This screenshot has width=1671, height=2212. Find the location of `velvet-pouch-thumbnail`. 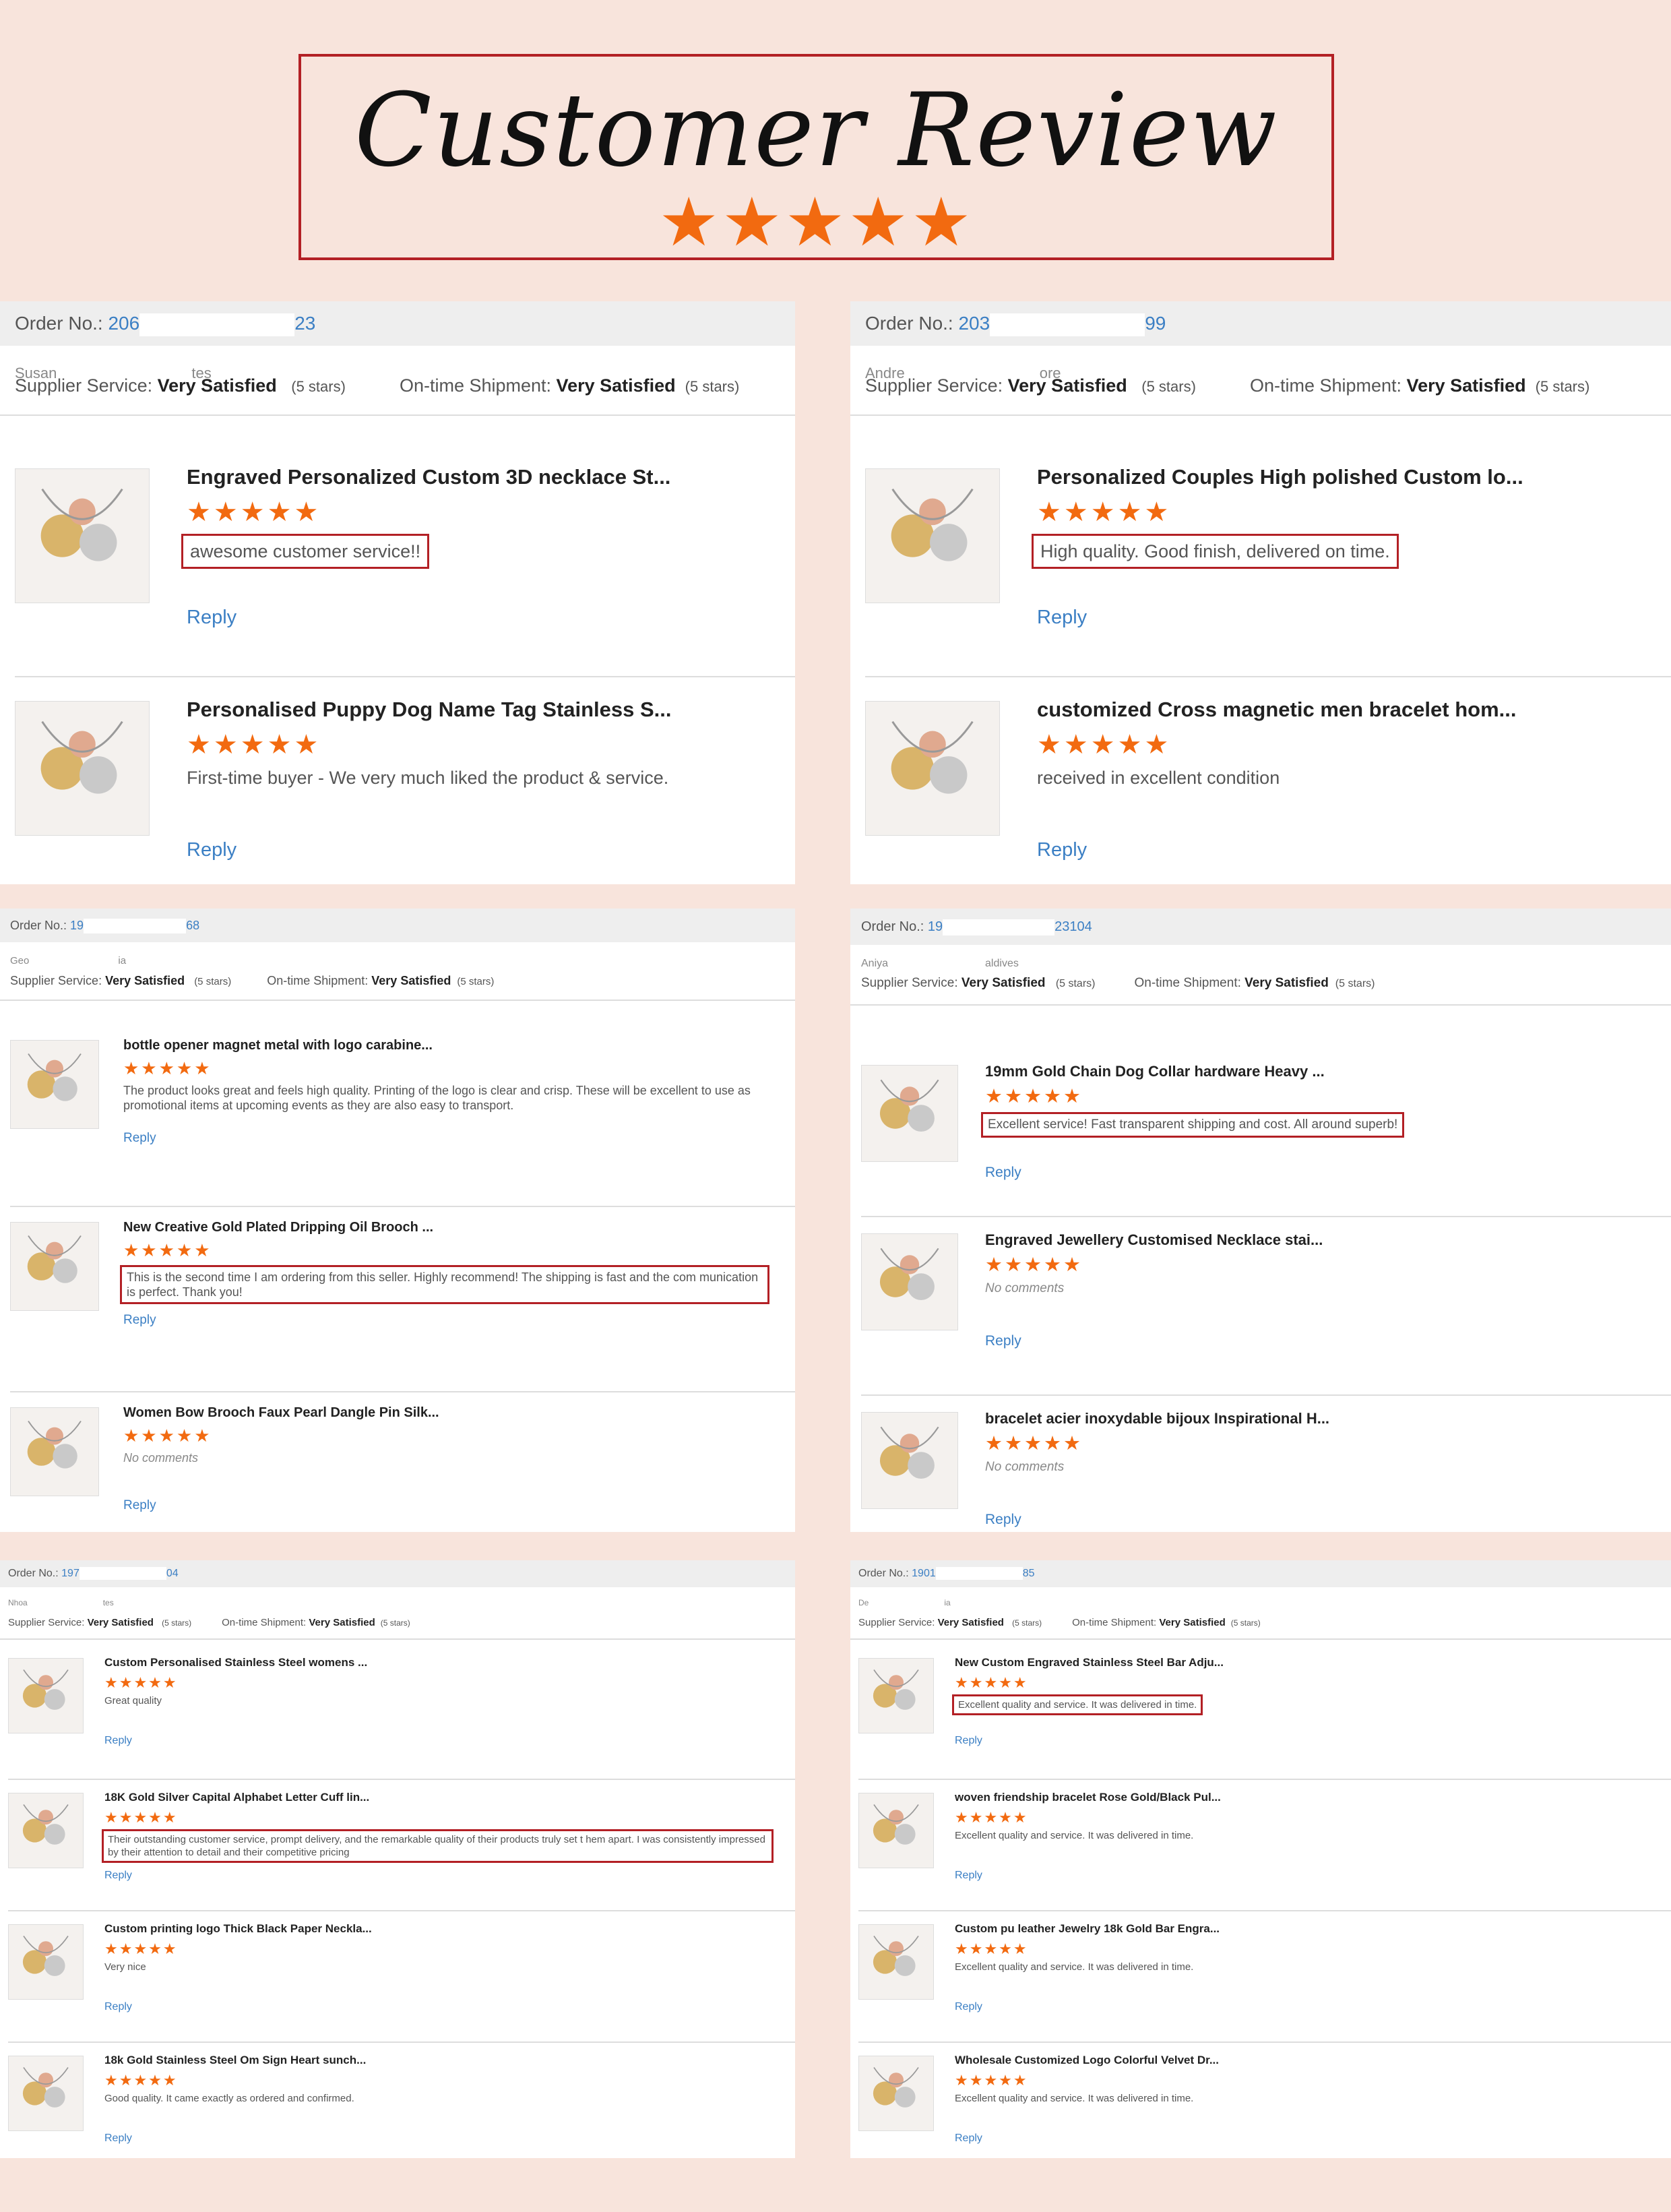

velvet-pouch-thumbnail is located at coordinates (896, 2093).